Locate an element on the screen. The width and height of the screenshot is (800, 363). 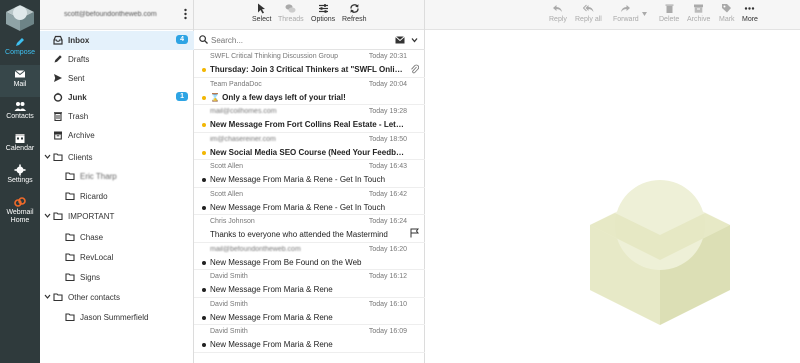
folder-sent: Sent is located at coordinates (117, 78).